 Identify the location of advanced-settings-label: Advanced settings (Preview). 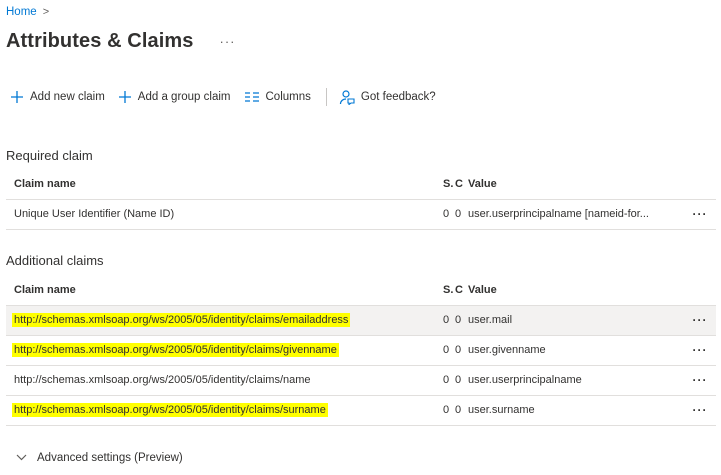
(110, 458).